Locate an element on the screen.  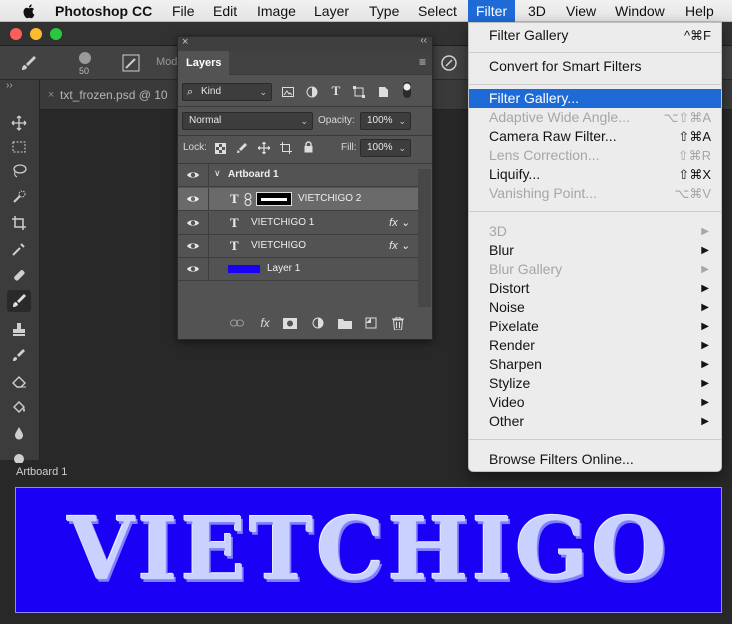
brush-tool-icon is located at coordinates (29, 63).